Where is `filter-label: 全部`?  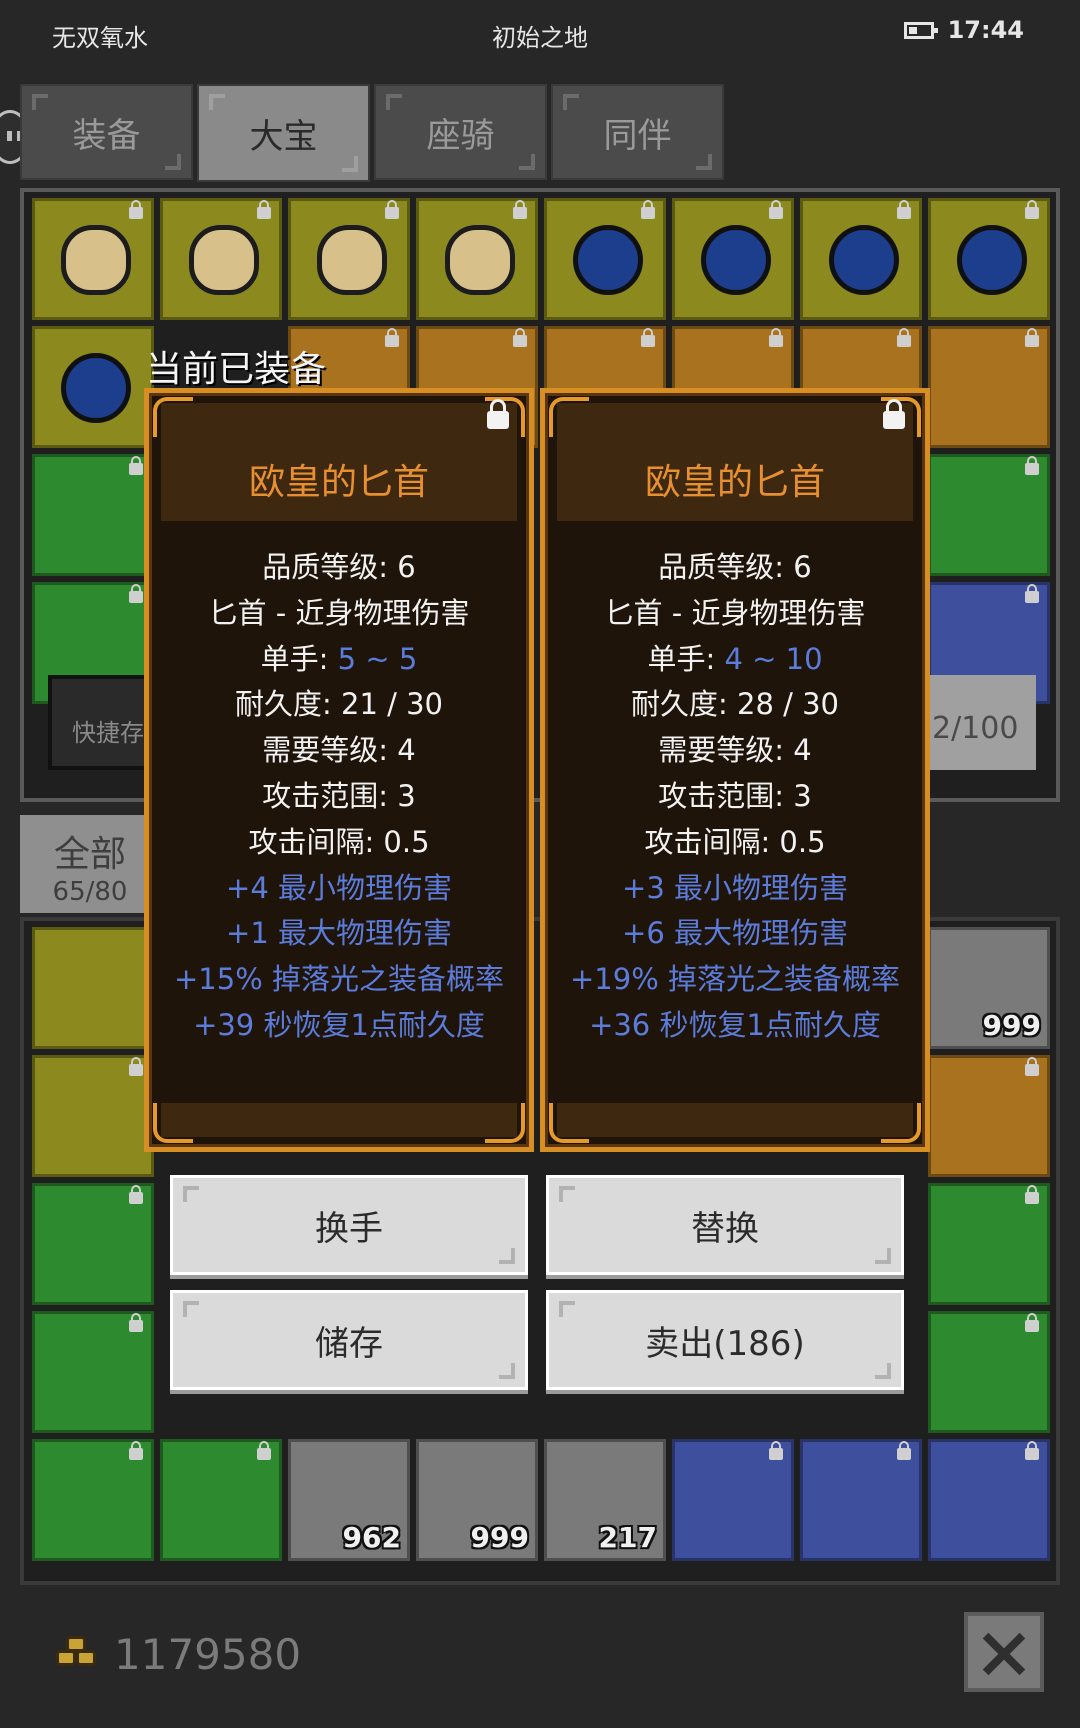 filter-label: 全部 is located at coordinates (89, 854).